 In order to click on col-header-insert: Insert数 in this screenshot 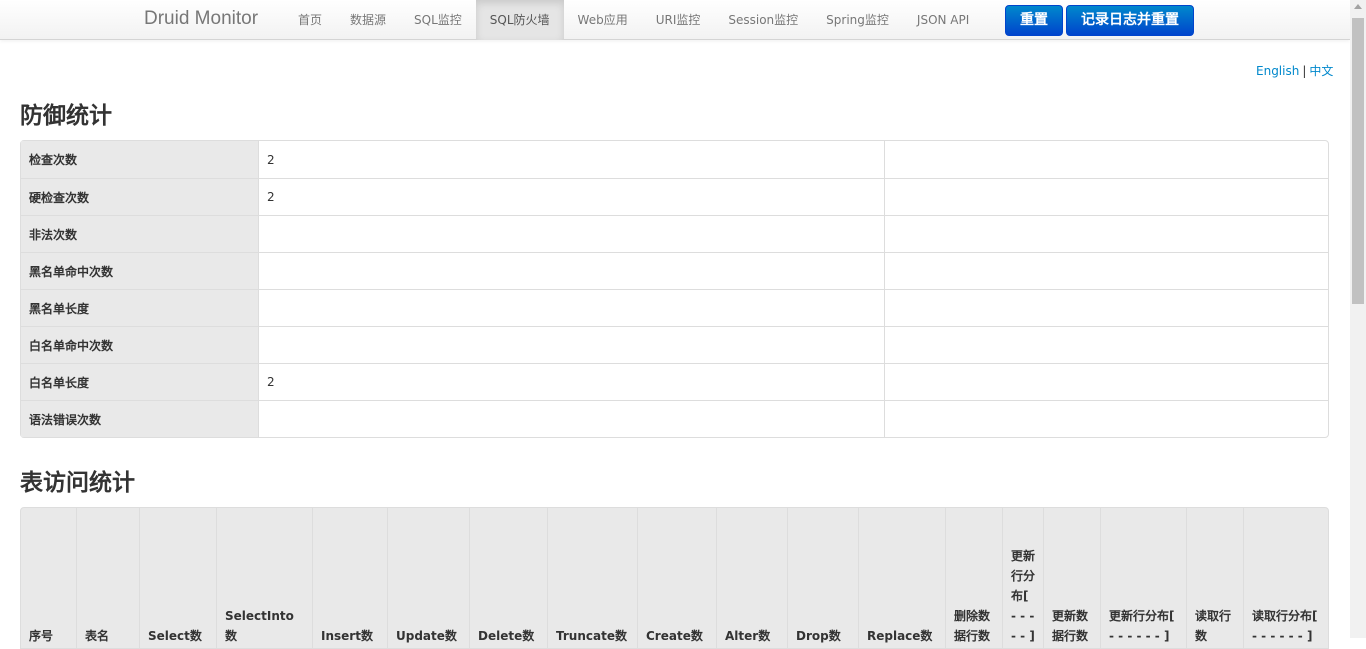, I will do `click(349, 578)`.